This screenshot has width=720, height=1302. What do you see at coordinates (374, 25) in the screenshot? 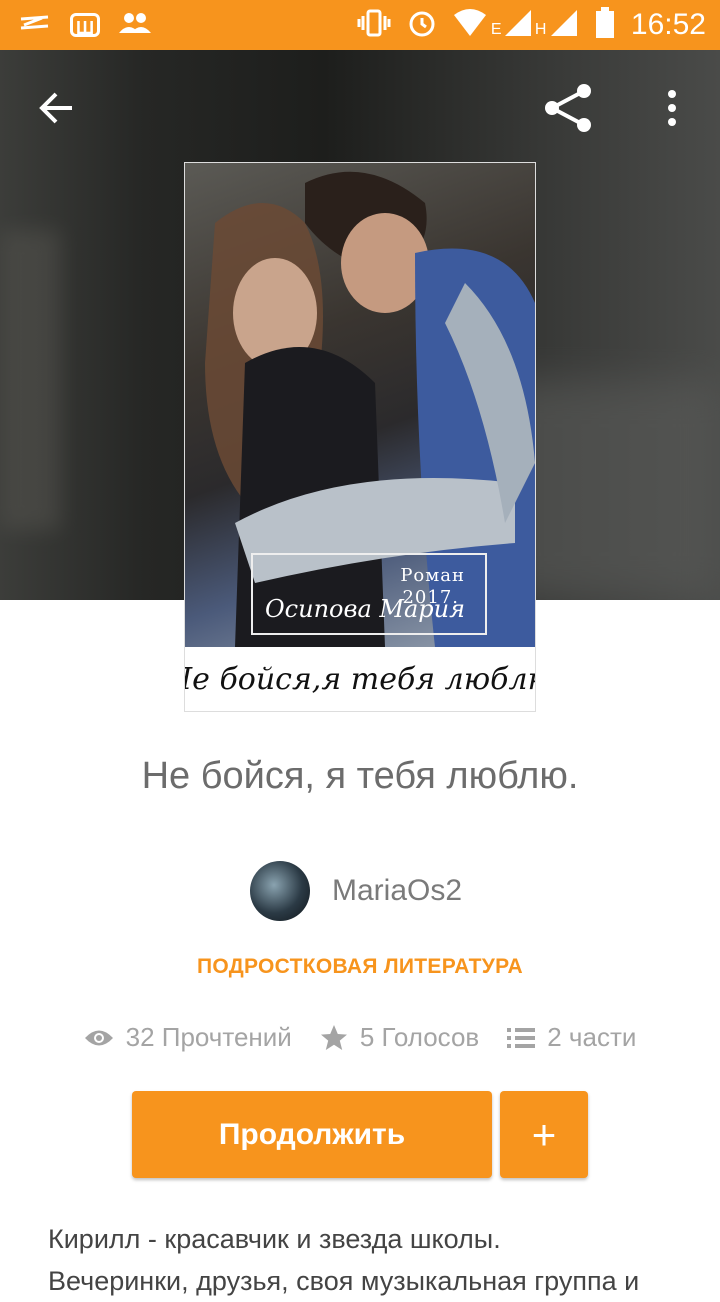
I see `vibrate-icon` at bounding box center [374, 25].